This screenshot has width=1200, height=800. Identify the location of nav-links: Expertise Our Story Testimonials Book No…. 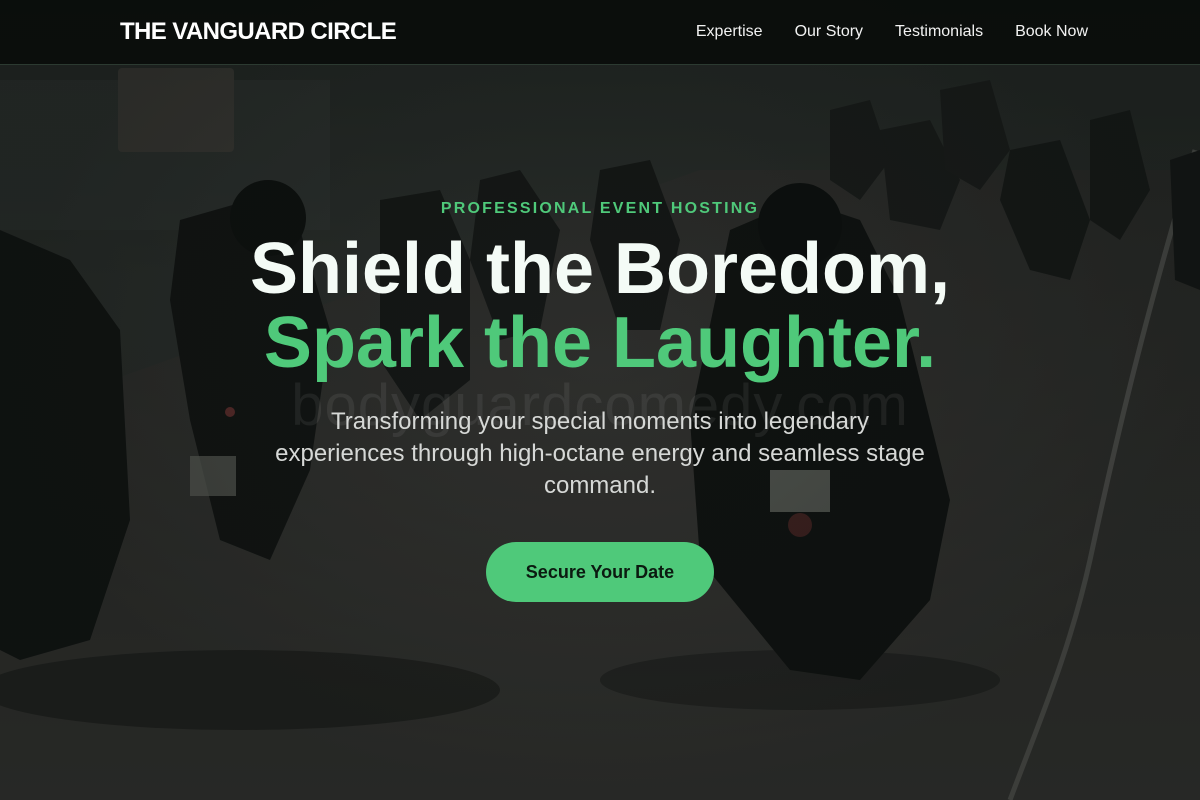
(892, 32).